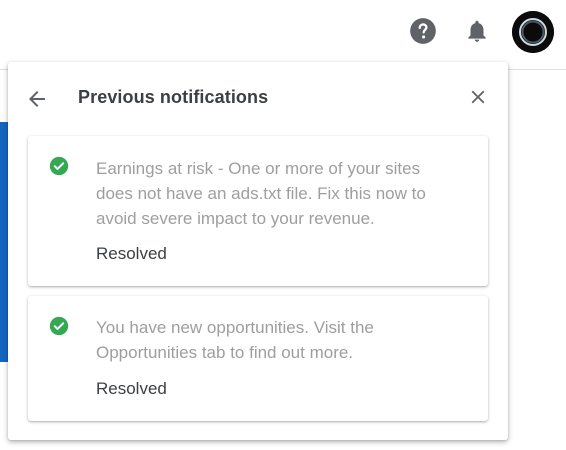  What do you see at coordinates (533, 32) in the screenshot?
I see `account-avatar` at bounding box center [533, 32].